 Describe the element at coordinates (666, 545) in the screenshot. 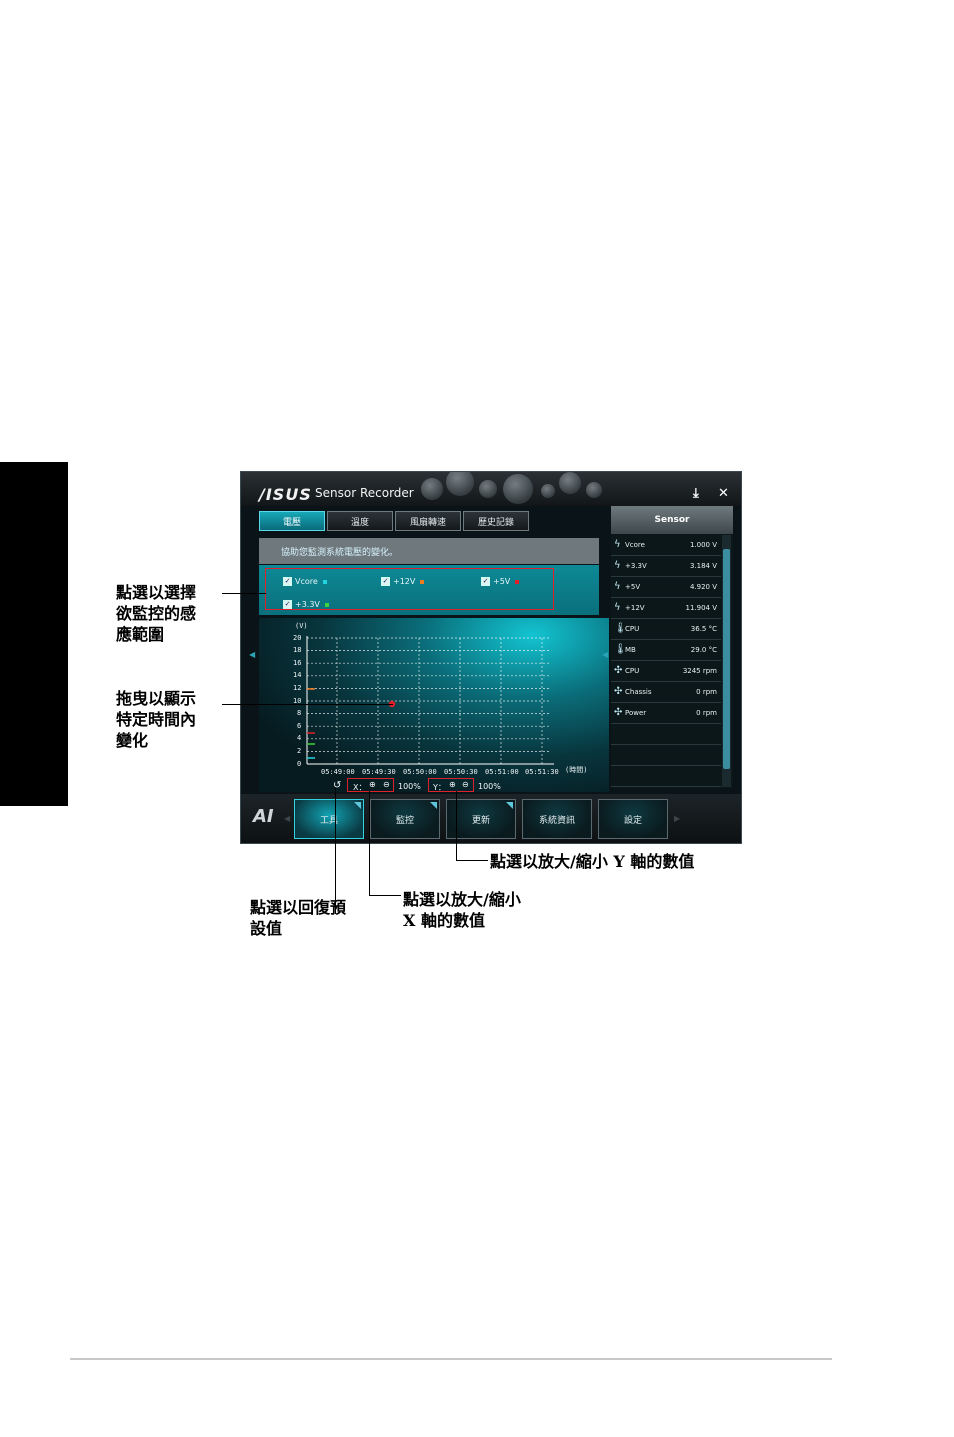

I see `sensor-row: ϟ Vcore 1.000 V` at that location.